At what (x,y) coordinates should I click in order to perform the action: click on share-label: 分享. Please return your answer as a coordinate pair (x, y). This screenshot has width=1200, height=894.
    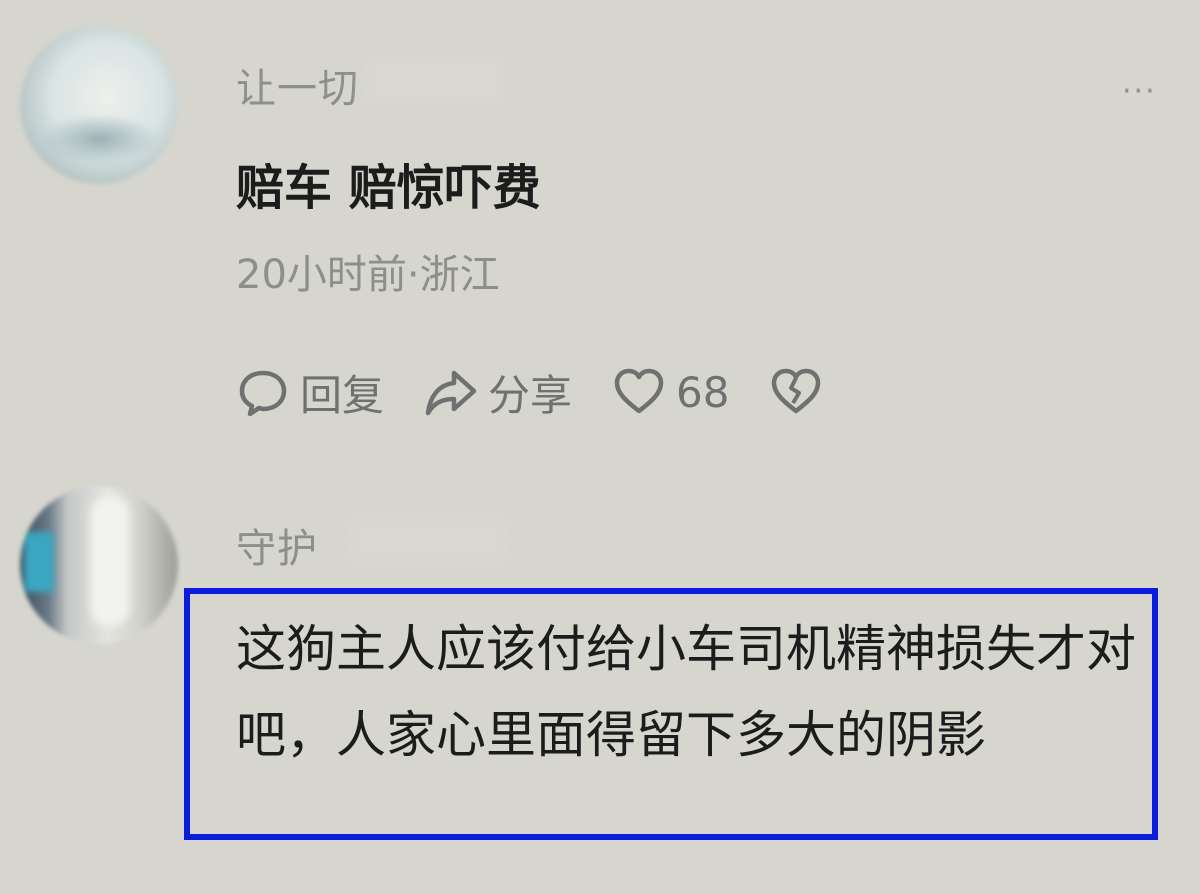
    Looking at the image, I should click on (530, 395).